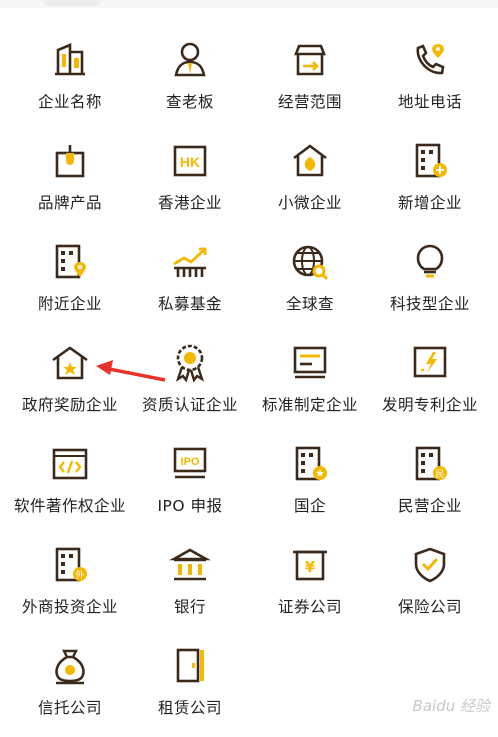  What do you see at coordinates (190, 262) in the screenshot?
I see `rising-chart-icon` at bounding box center [190, 262].